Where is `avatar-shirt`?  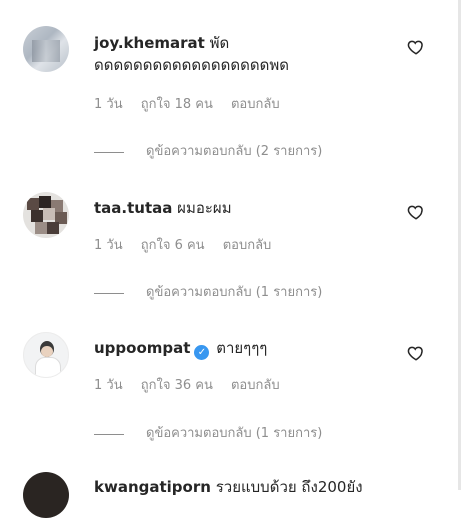
avatar-shirt is located at coordinates (48, 367).